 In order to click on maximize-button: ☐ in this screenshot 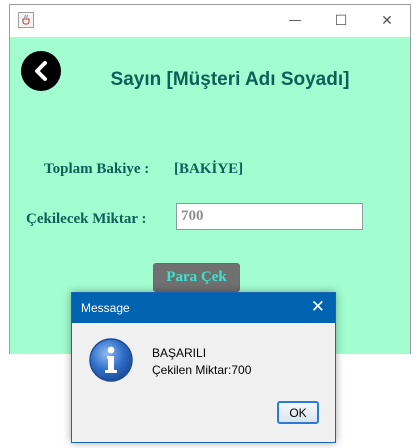, I will do `click(341, 20)`.